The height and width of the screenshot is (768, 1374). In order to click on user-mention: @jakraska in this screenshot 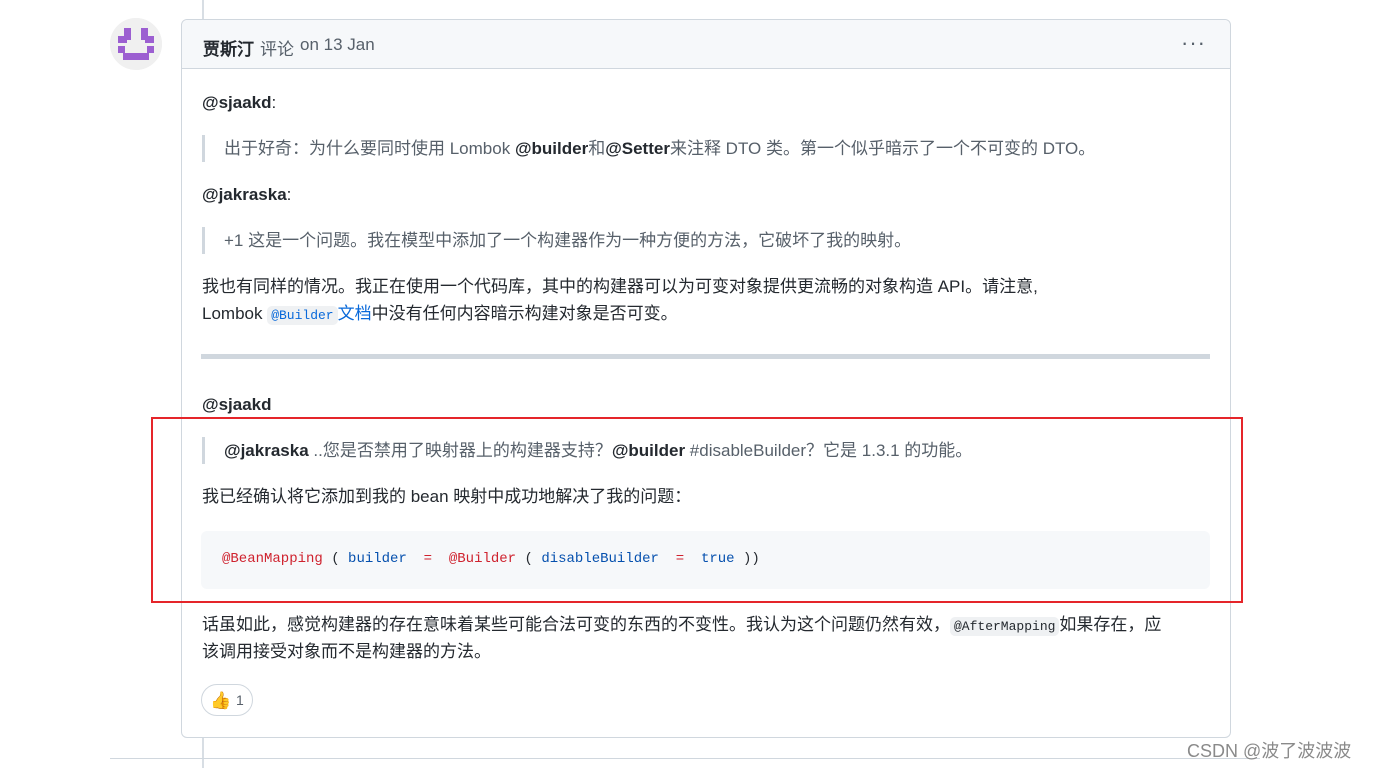, I will do `click(244, 194)`.